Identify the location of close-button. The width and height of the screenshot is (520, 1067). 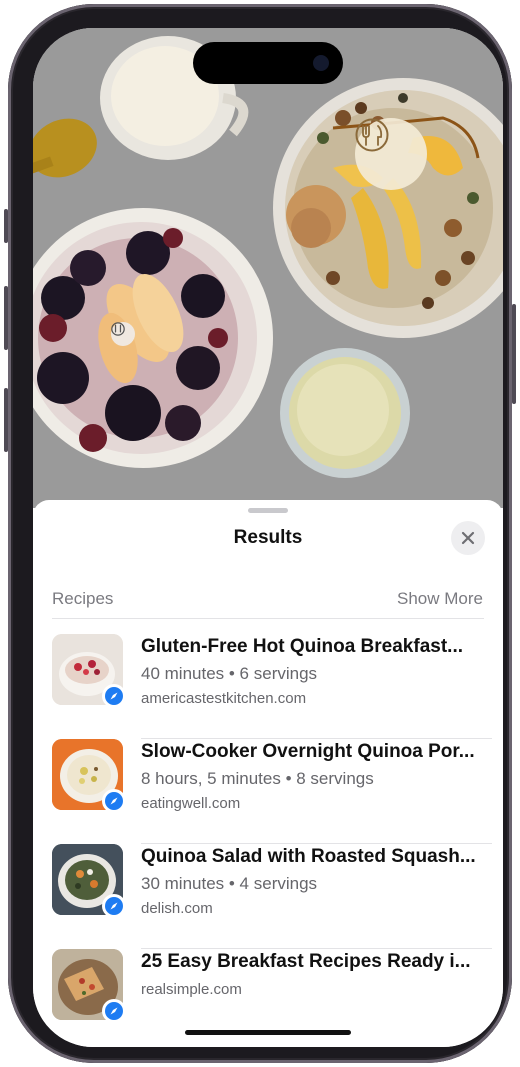
(468, 538).